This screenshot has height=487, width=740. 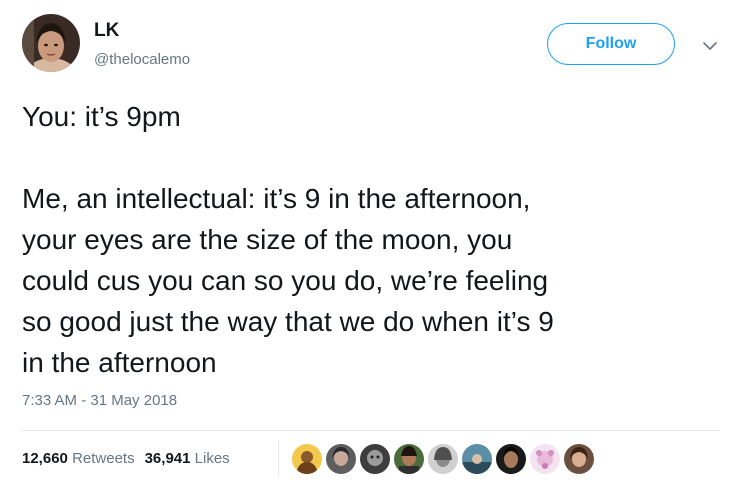 What do you see at coordinates (101, 116) in the screenshot?
I see `tweet-text-line-1: You: it’s 9pm` at bounding box center [101, 116].